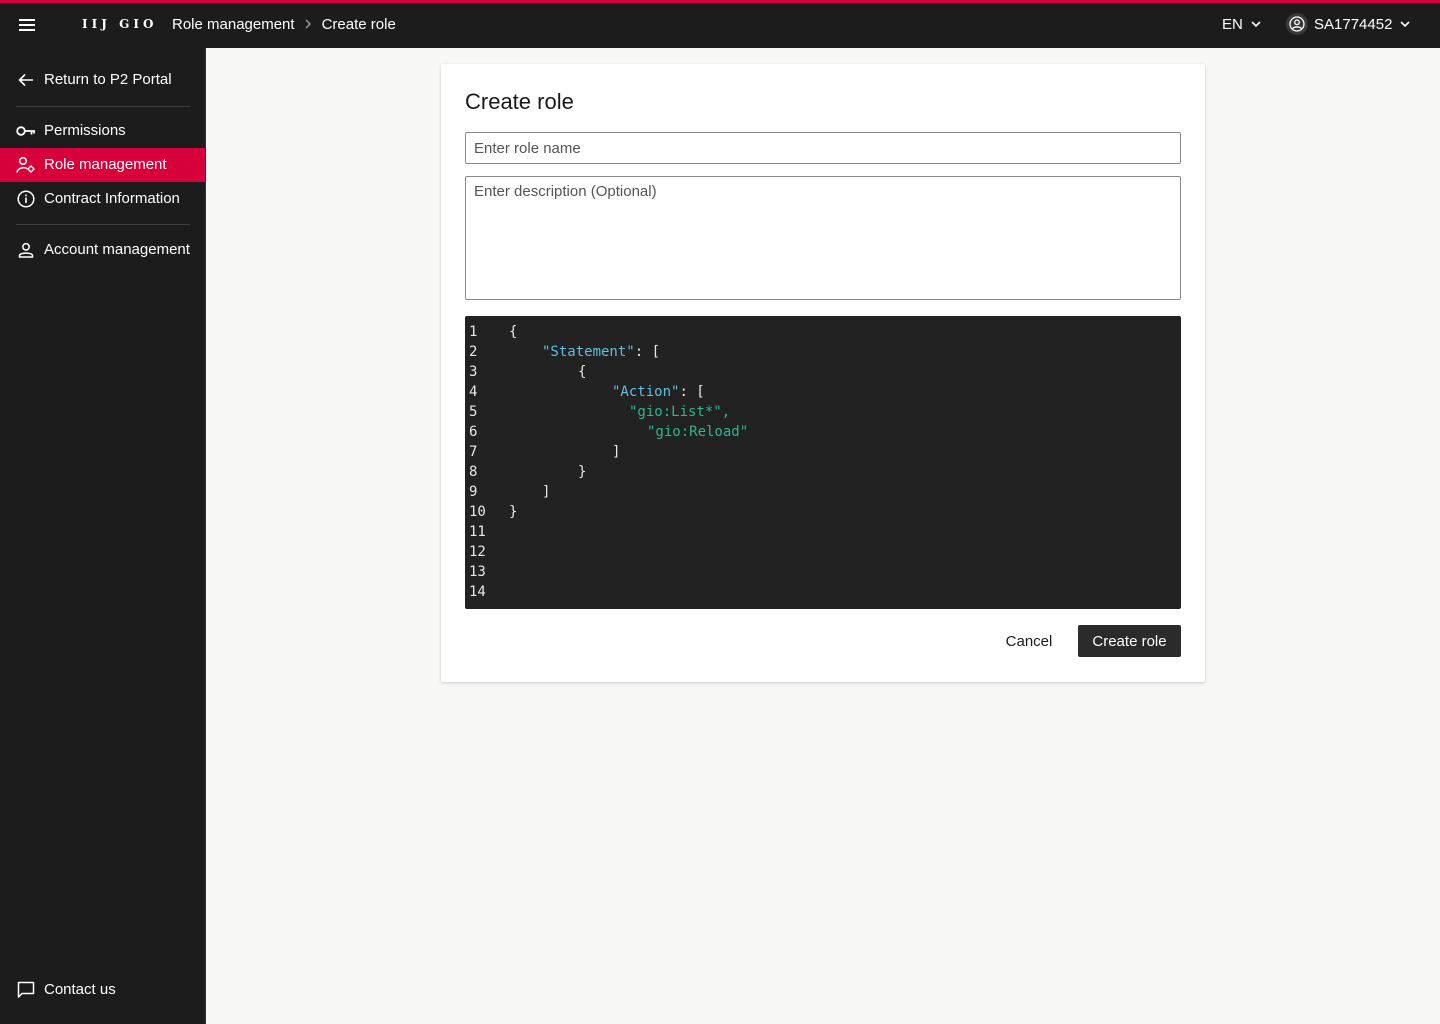 This screenshot has width=1440, height=1024. What do you see at coordinates (1353, 24) in the screenshot?
I see `user-id: SA1774452` at bounding box center [1353, 24].